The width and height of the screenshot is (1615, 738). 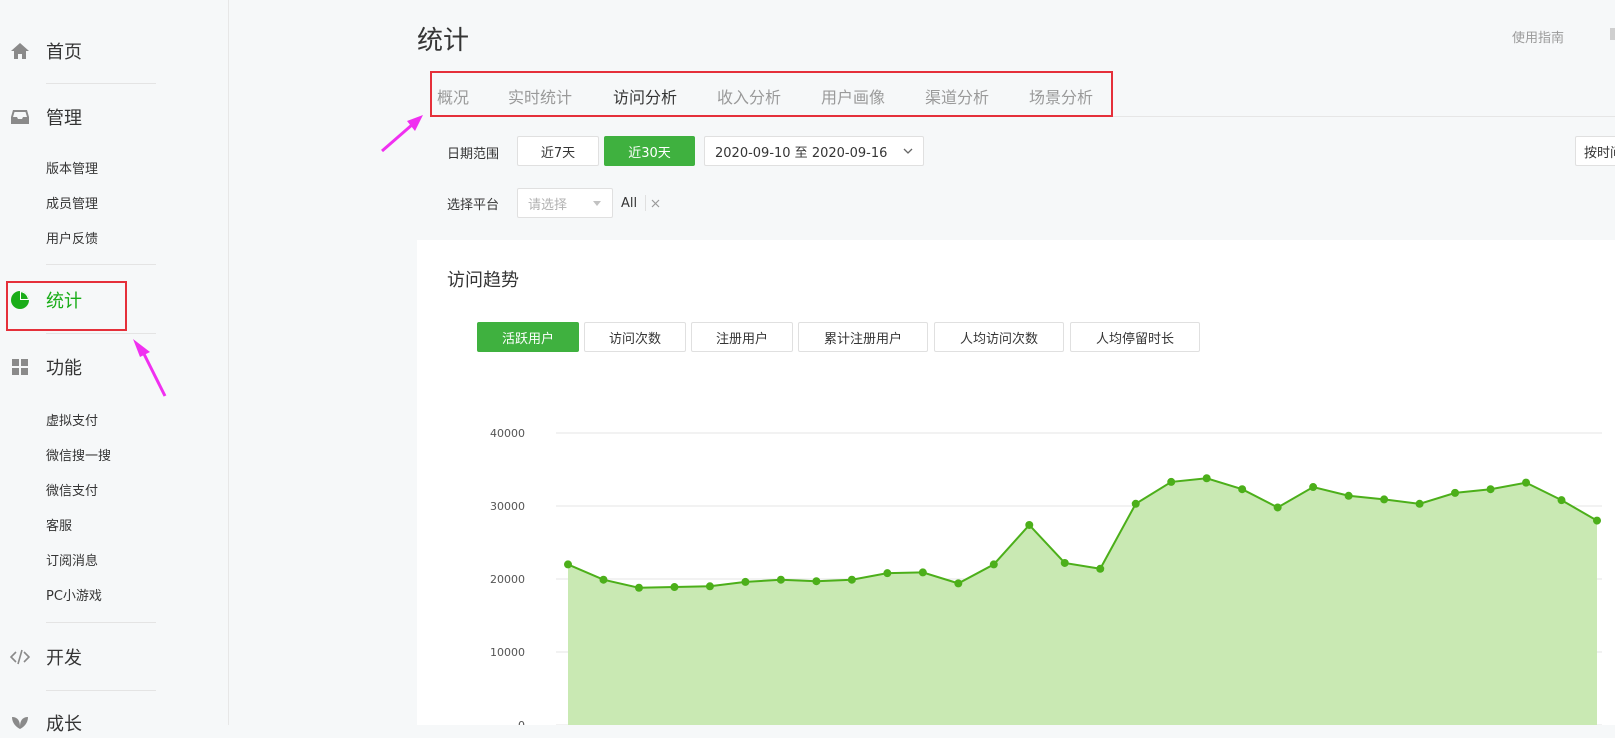 I want to click on platform-tag: All, so click(x=640, y=203).